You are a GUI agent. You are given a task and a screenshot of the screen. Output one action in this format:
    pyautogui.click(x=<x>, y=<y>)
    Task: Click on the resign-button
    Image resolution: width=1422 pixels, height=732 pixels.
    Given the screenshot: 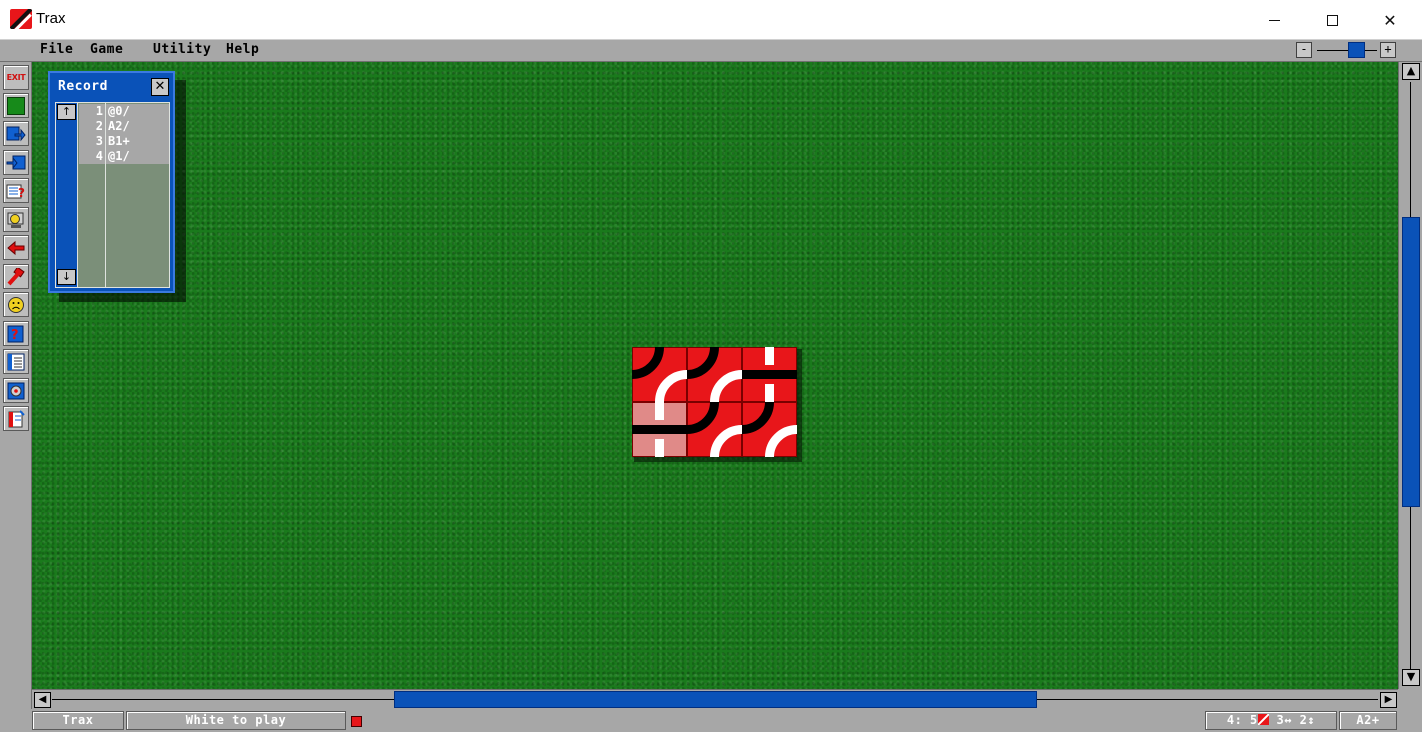 What is the action you would take?
    pyautogui.click(x=16, y=304)
    